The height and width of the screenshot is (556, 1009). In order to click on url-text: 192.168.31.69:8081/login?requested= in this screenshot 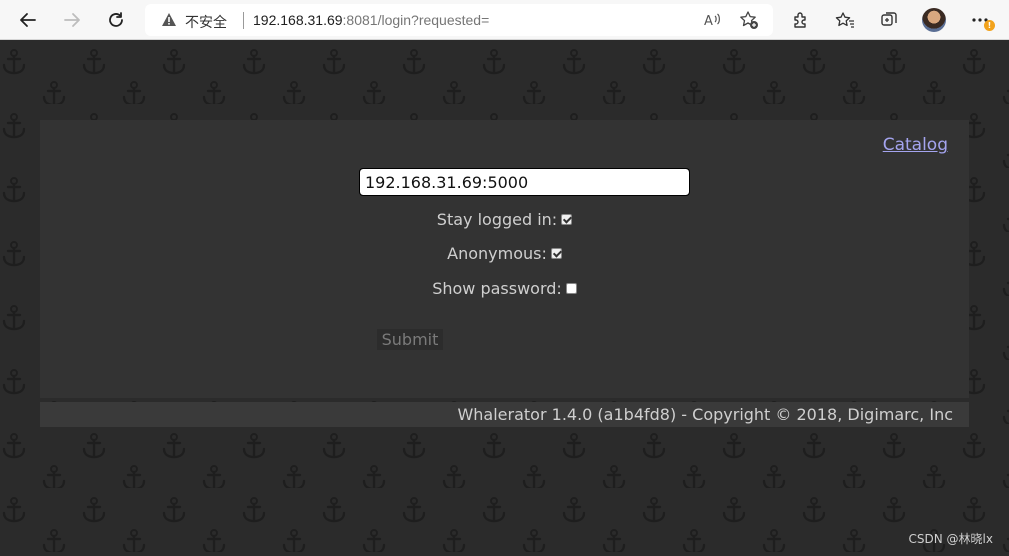, I will do `click(371, 20)`.